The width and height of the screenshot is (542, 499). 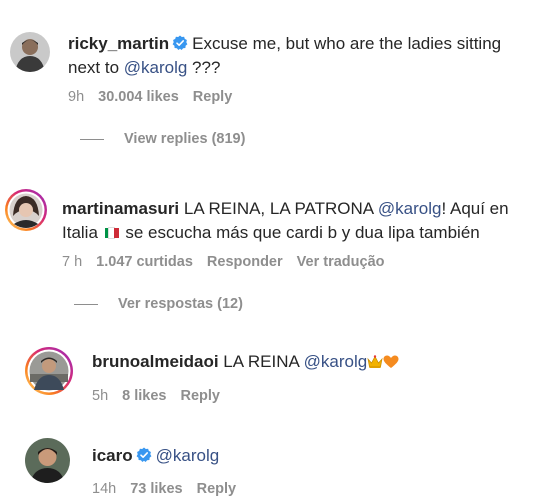 I want to click on likes-count: 73 likes, so click(x=156, y=489).